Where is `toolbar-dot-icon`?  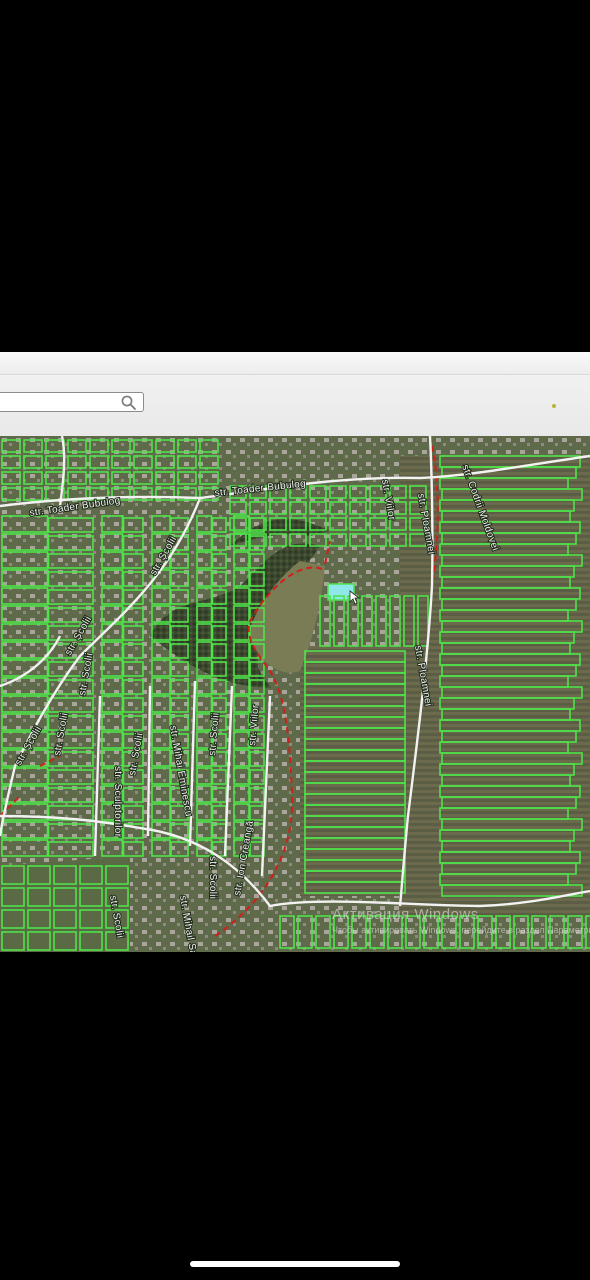
toolbar-dot-icon is located at coordinates (554, 406).